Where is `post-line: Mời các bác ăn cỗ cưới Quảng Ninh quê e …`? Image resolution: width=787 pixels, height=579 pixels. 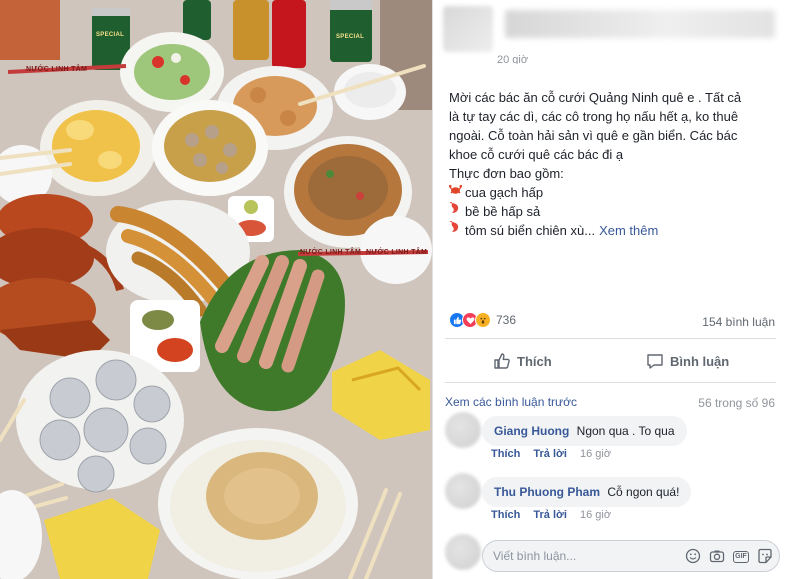 post-line: Mời các bác ăn cỗ cưới Quảng Ninh quê e … is located at coordinates (595, 97).